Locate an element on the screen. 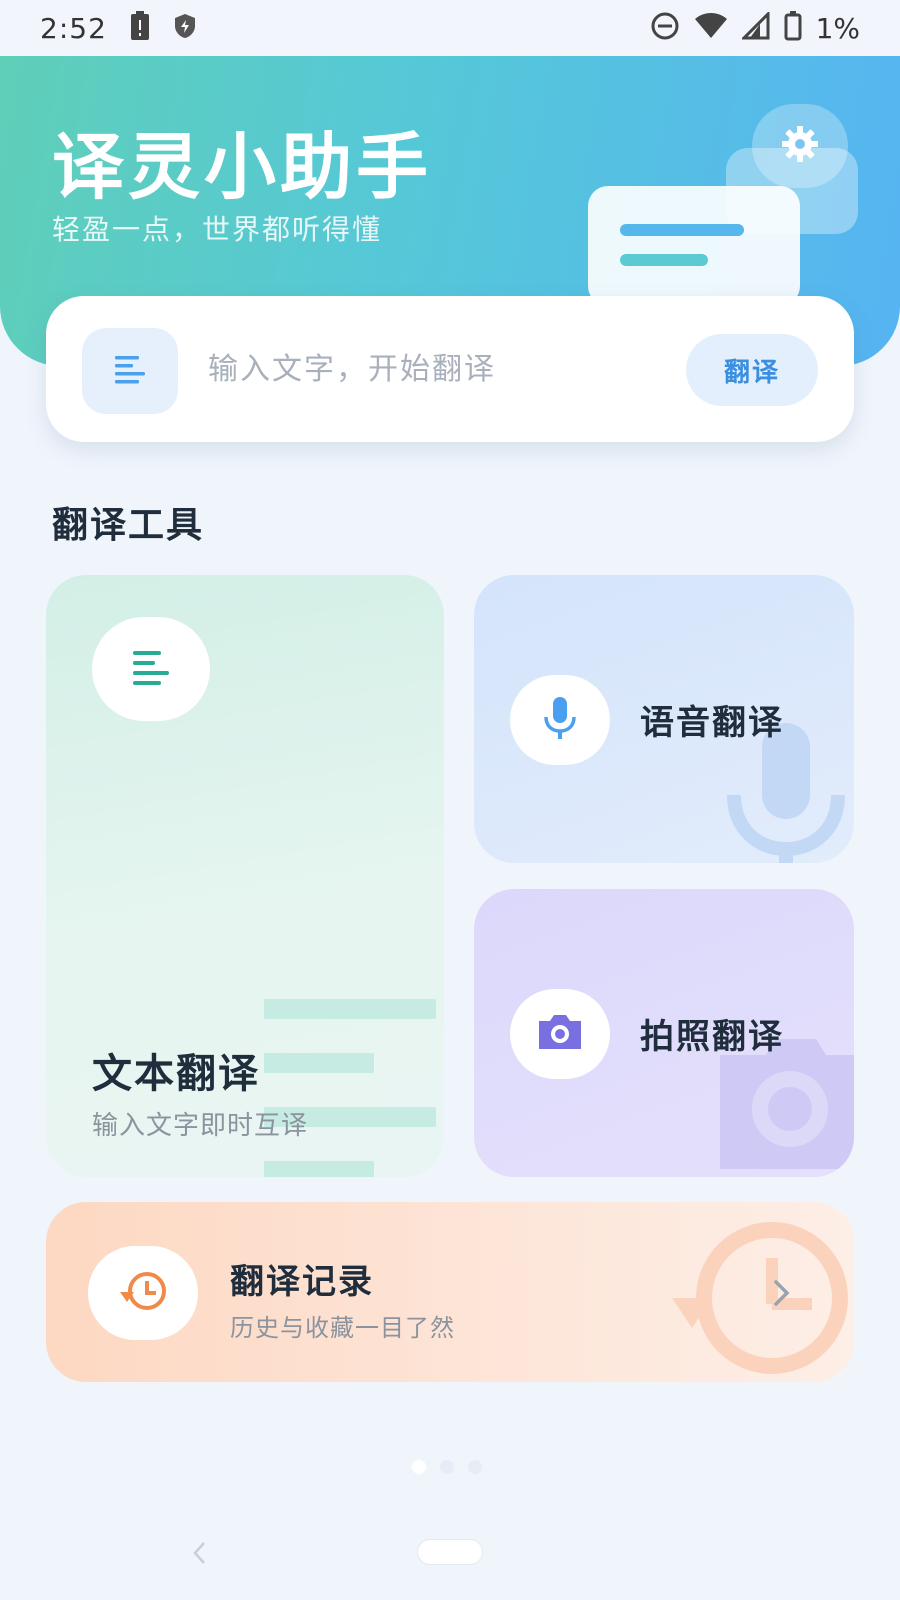 The width and height of the screenshot is (900, 1600). text-input-icon-box is located at coordinates (130, 371).